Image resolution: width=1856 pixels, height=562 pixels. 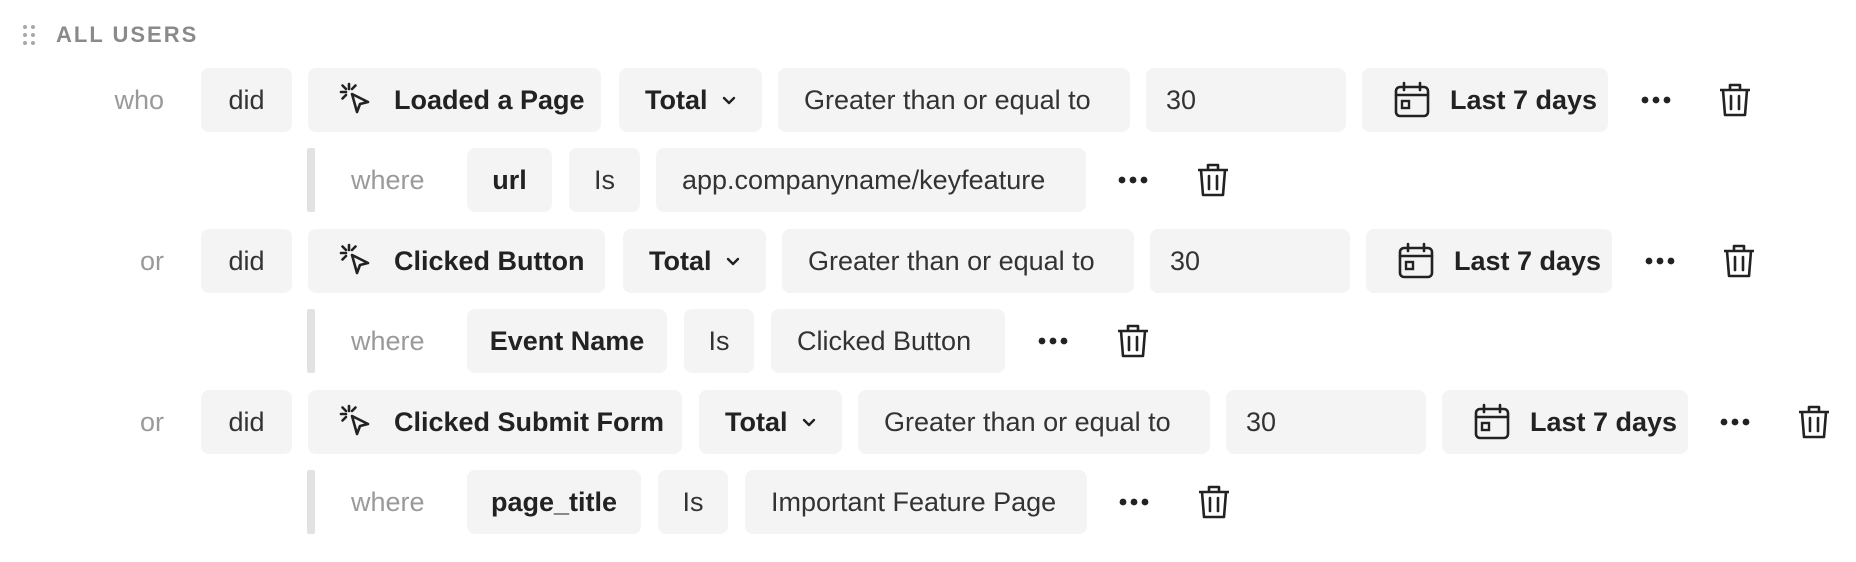 What do you see at coordinates (489, 99) in the screenshot?
I see `event-name: Loaded a Page` at bounding box center [489, 99].